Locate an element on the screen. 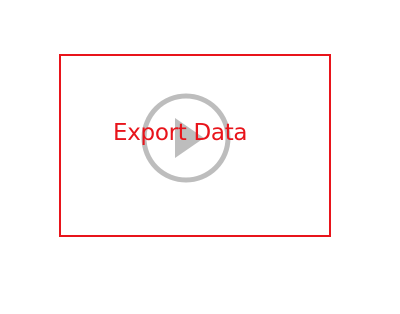 The height and width of the screenshot is (314, 400). export-data-label: Export Data is located at coordinates (180, 133).